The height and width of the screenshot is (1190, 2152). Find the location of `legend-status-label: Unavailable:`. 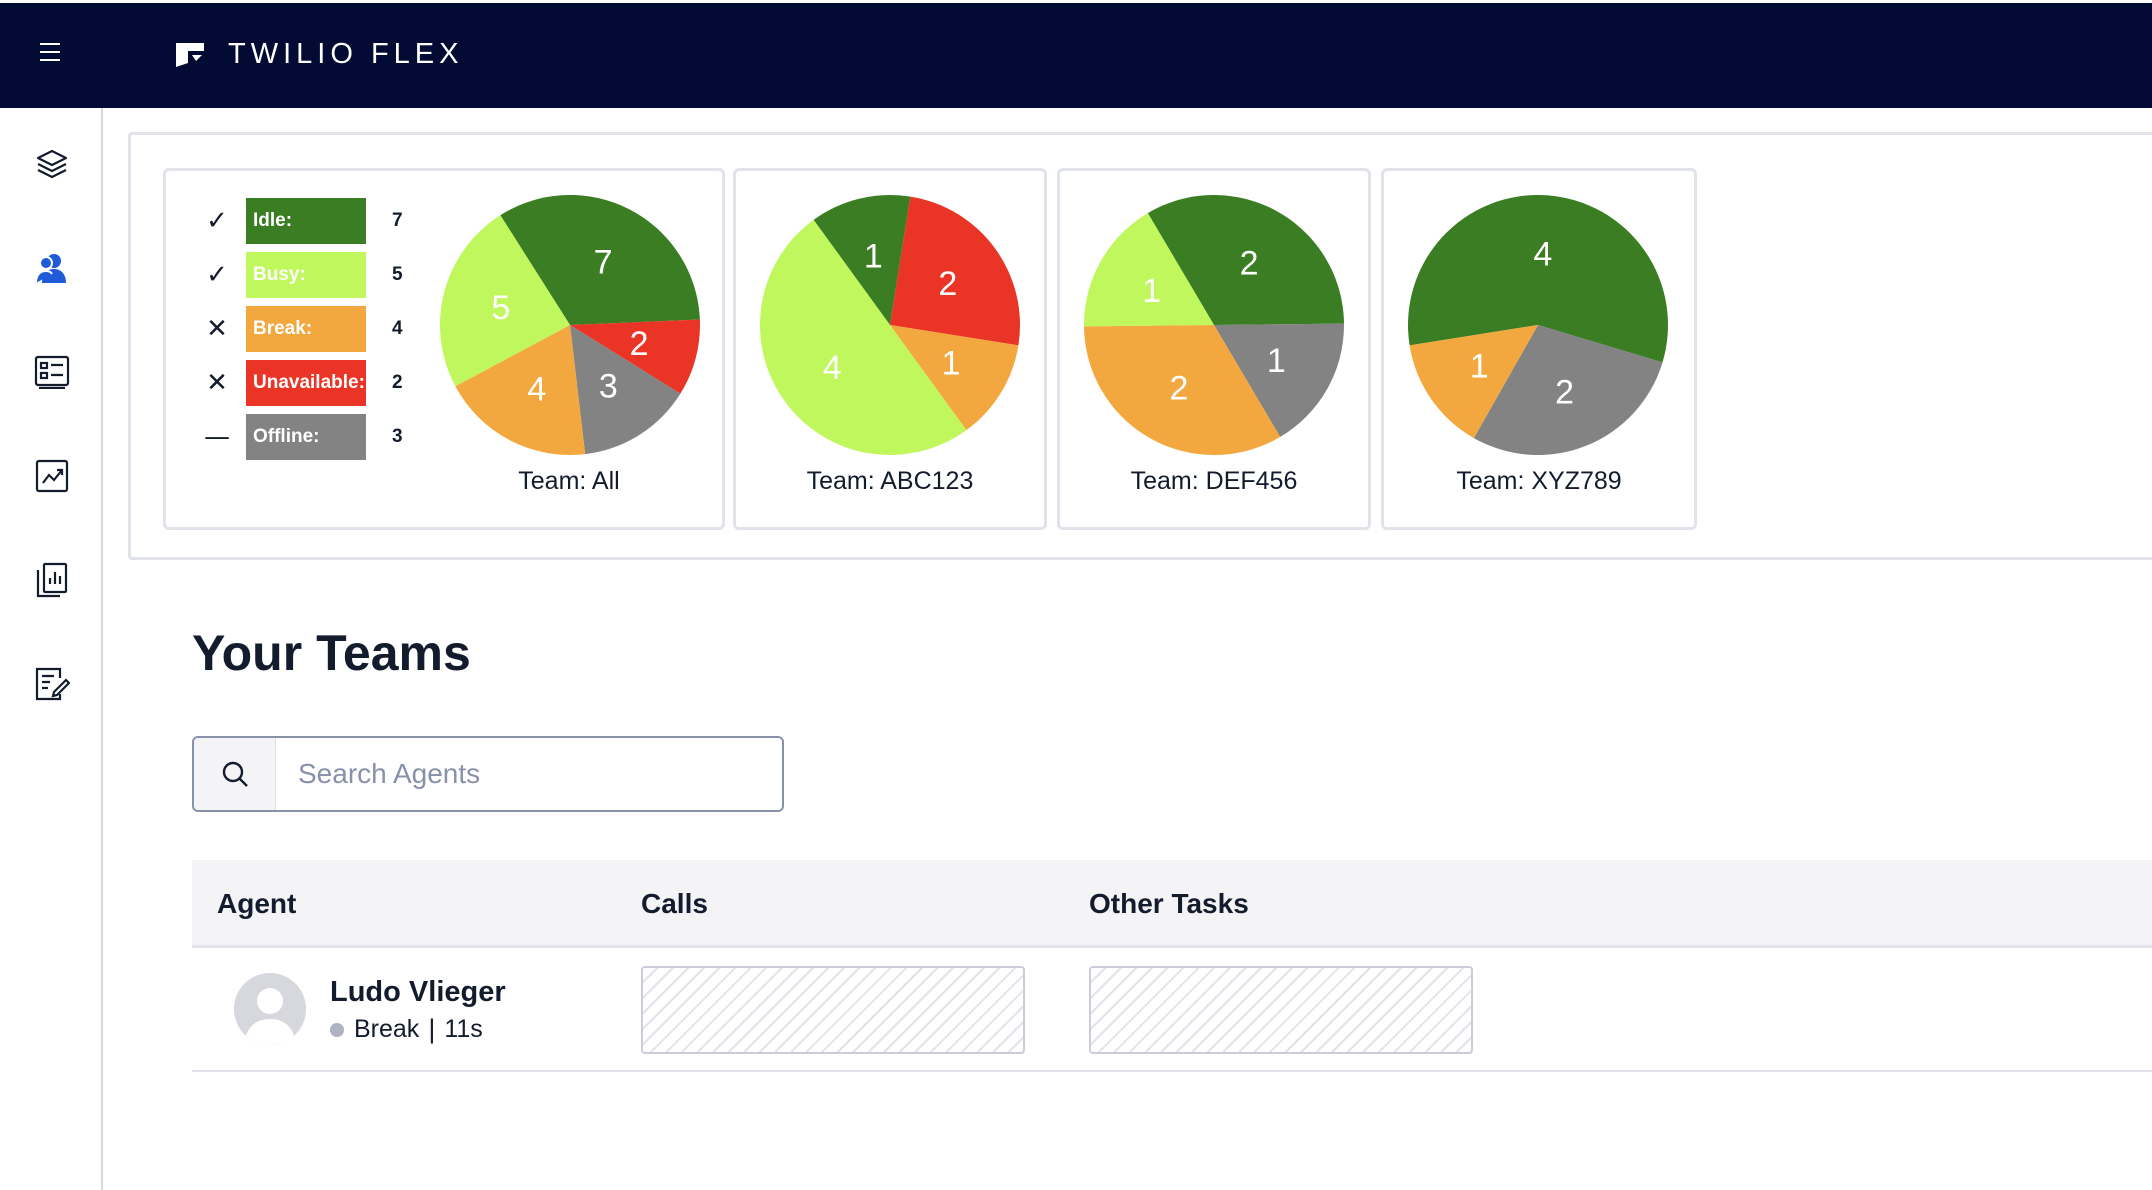

legend-status-label: Unavailable: is located at coordinates (306, 383).